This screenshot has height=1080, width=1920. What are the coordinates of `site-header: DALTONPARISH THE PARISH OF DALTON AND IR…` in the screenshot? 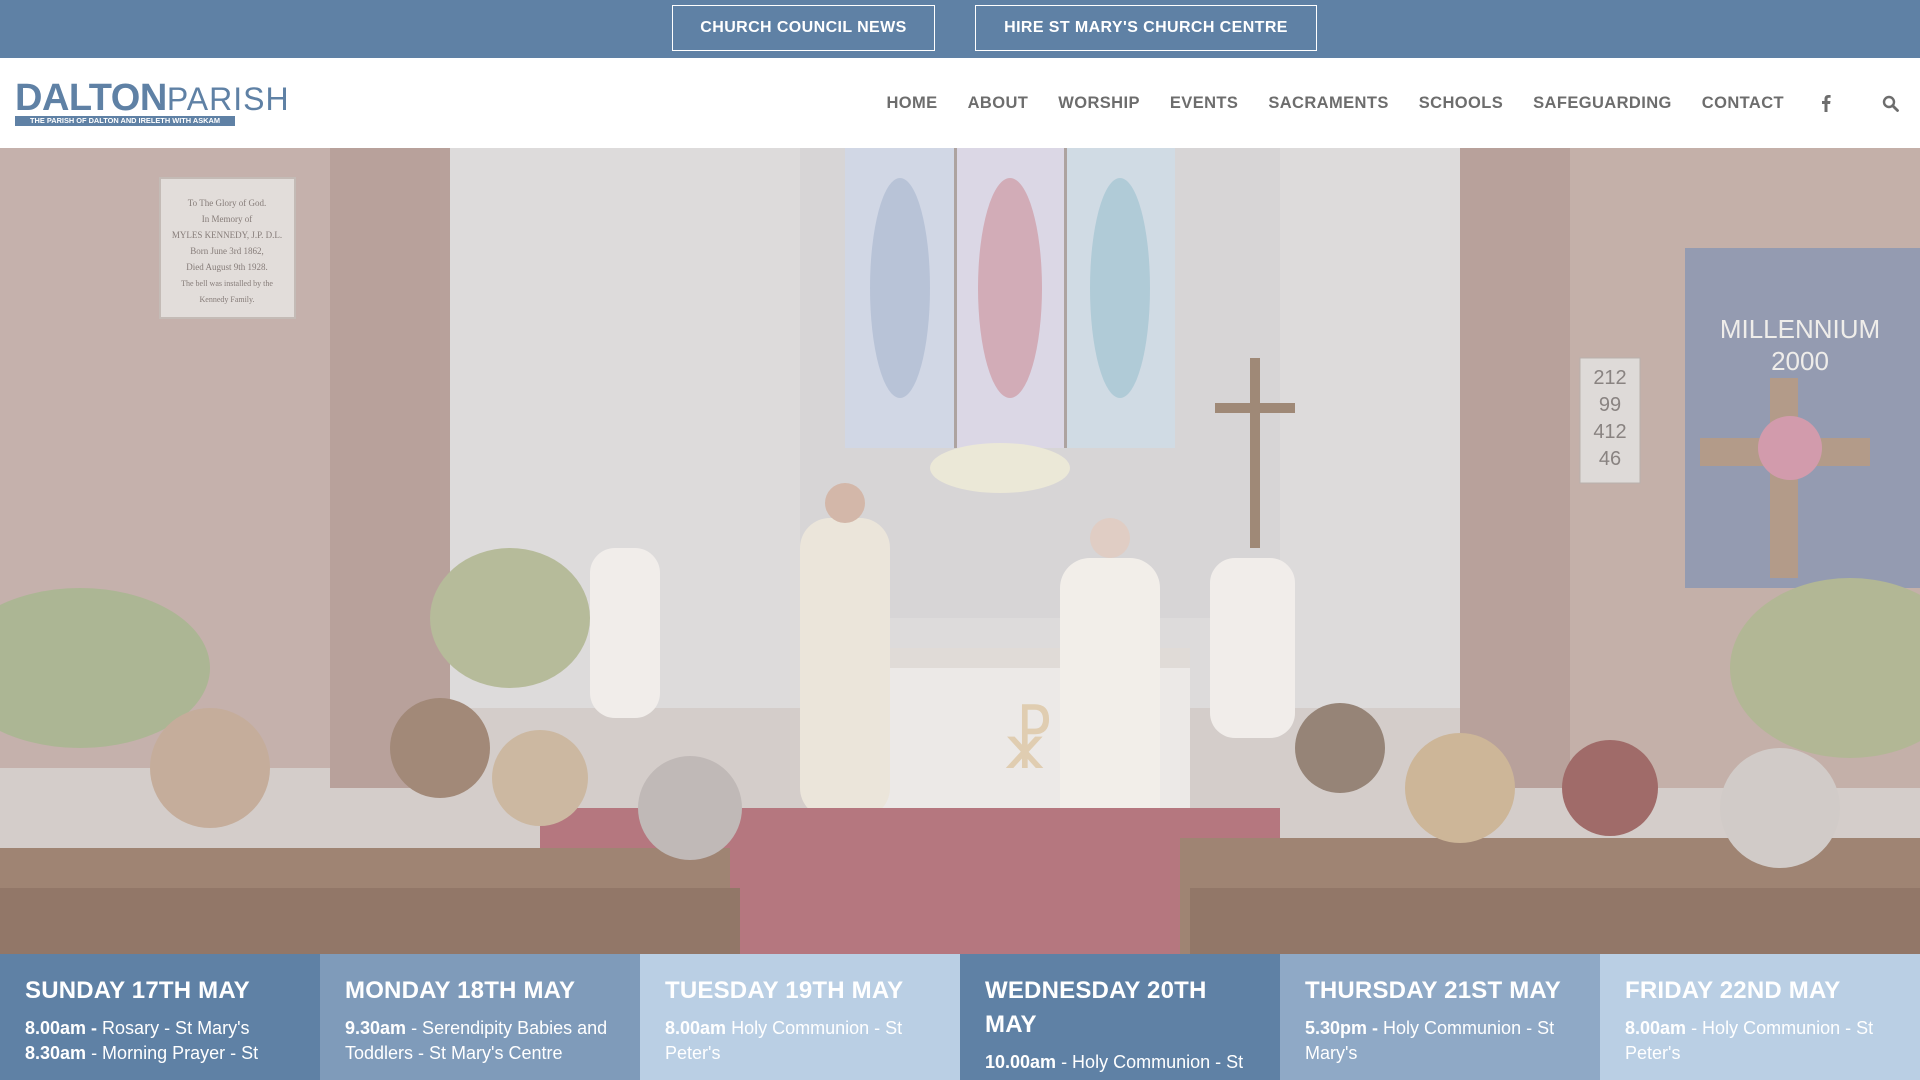 It's located at (960, 103).